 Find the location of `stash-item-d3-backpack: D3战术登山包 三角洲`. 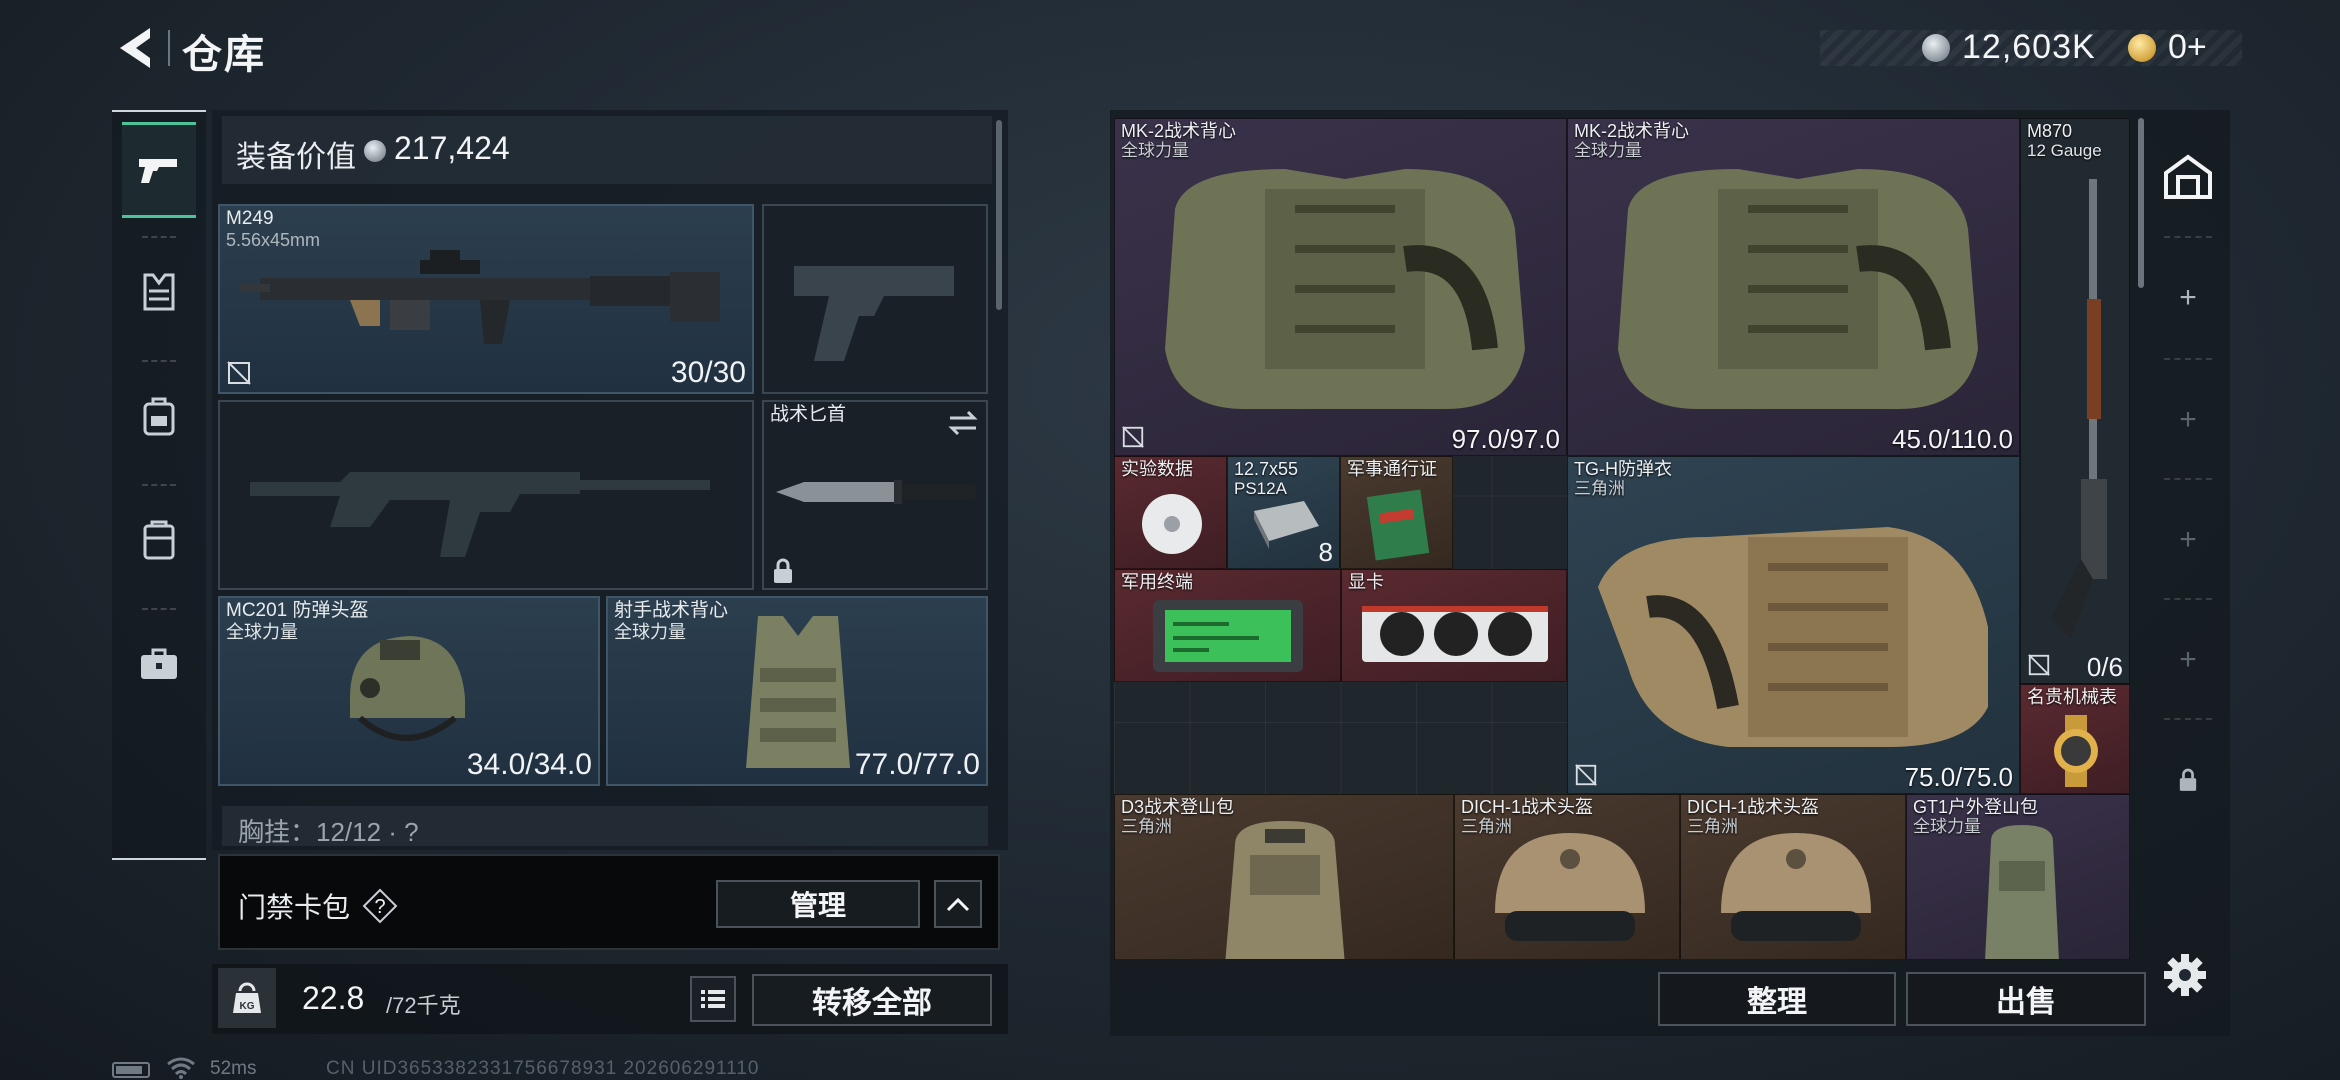

stash-item-d3-backpack: D3战术登山包 三角洲 is located at coordinates (1284, 877).